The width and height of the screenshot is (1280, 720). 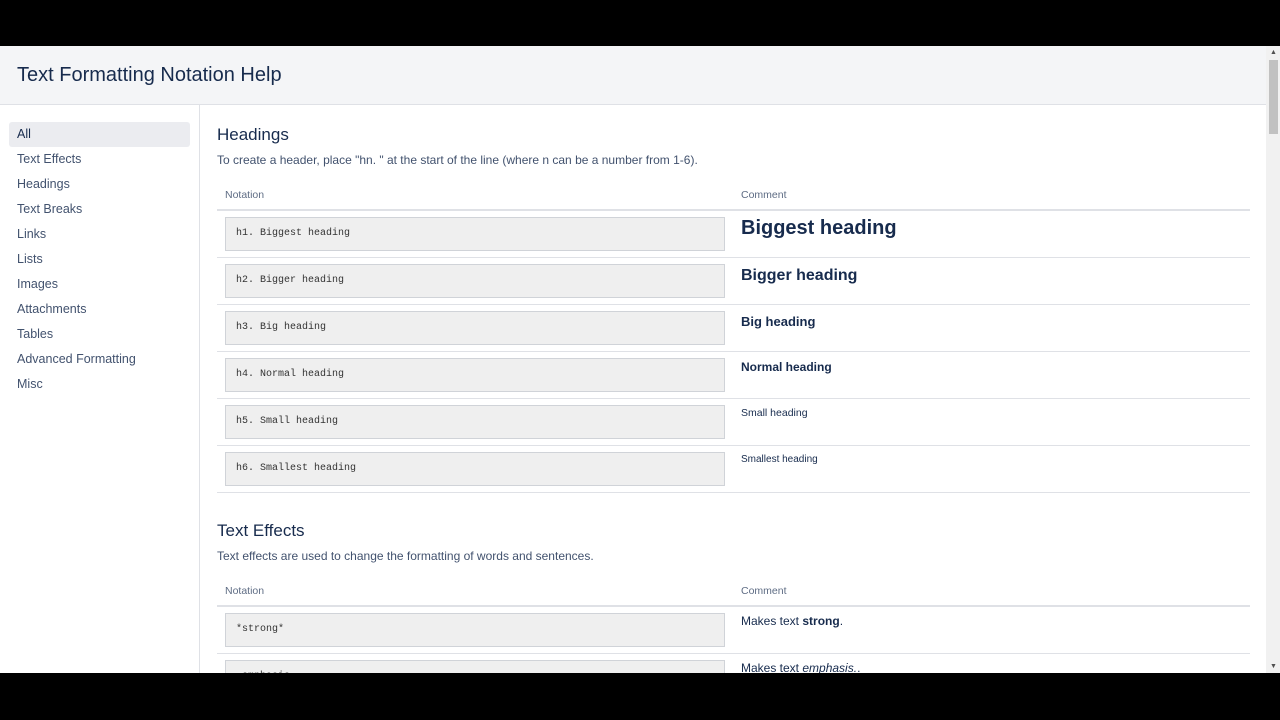 What do you see at coordinates (475, 666) in the screenshot?
I see `notation-code: _emphasis_` at bounding box center [475, 666].